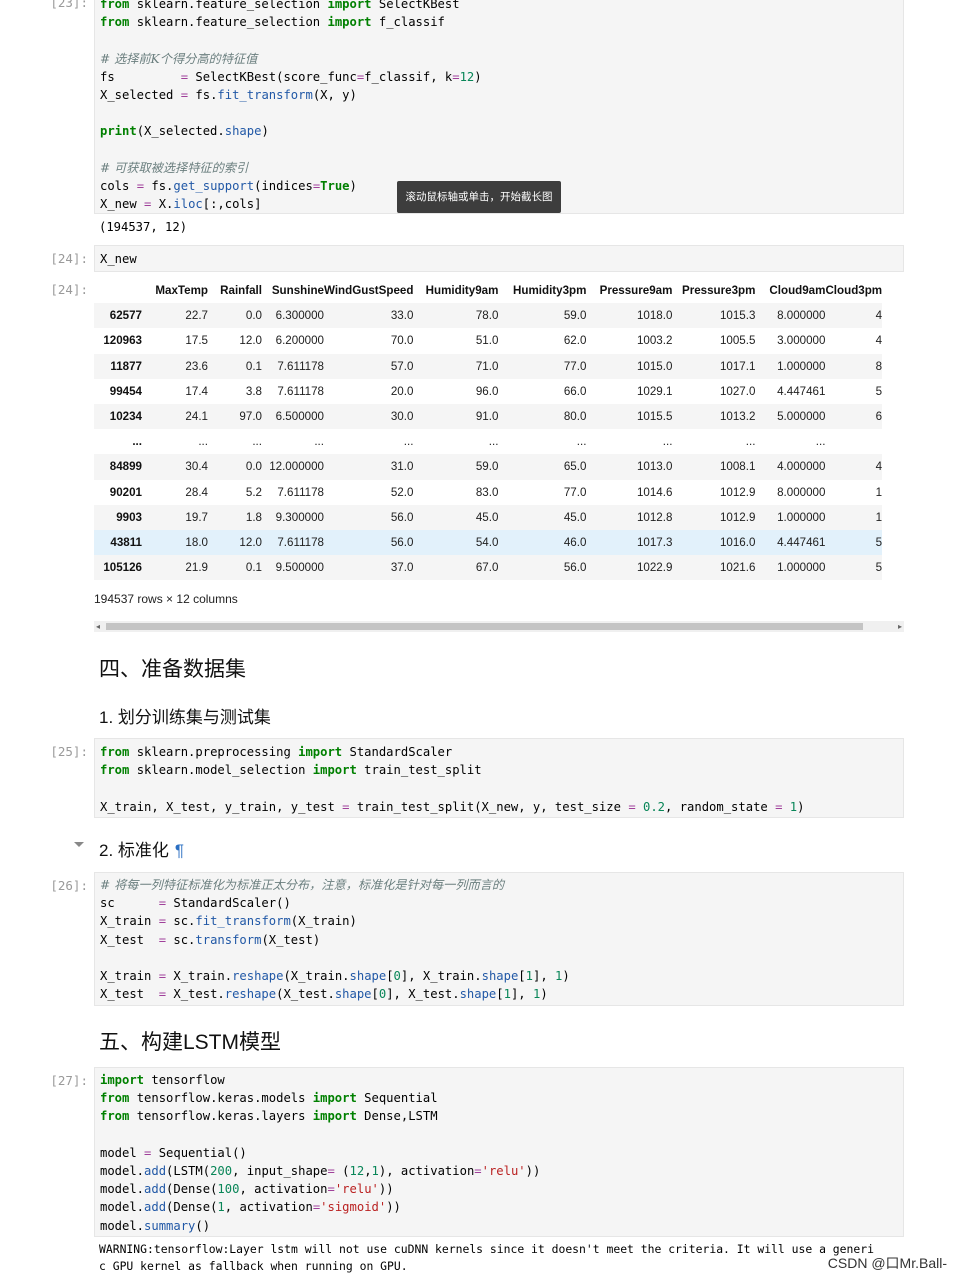 The width and height of the screenshot is (961, 1280). I want to click on code-token: ], X_train., so click(441, 975).